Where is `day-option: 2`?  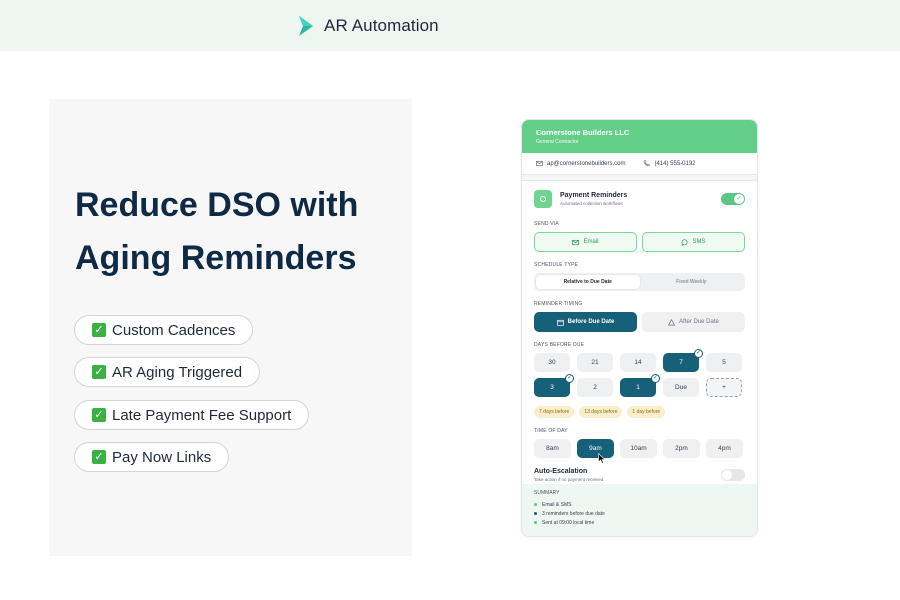
day-option: 2 is located at coordinates (595, 387).